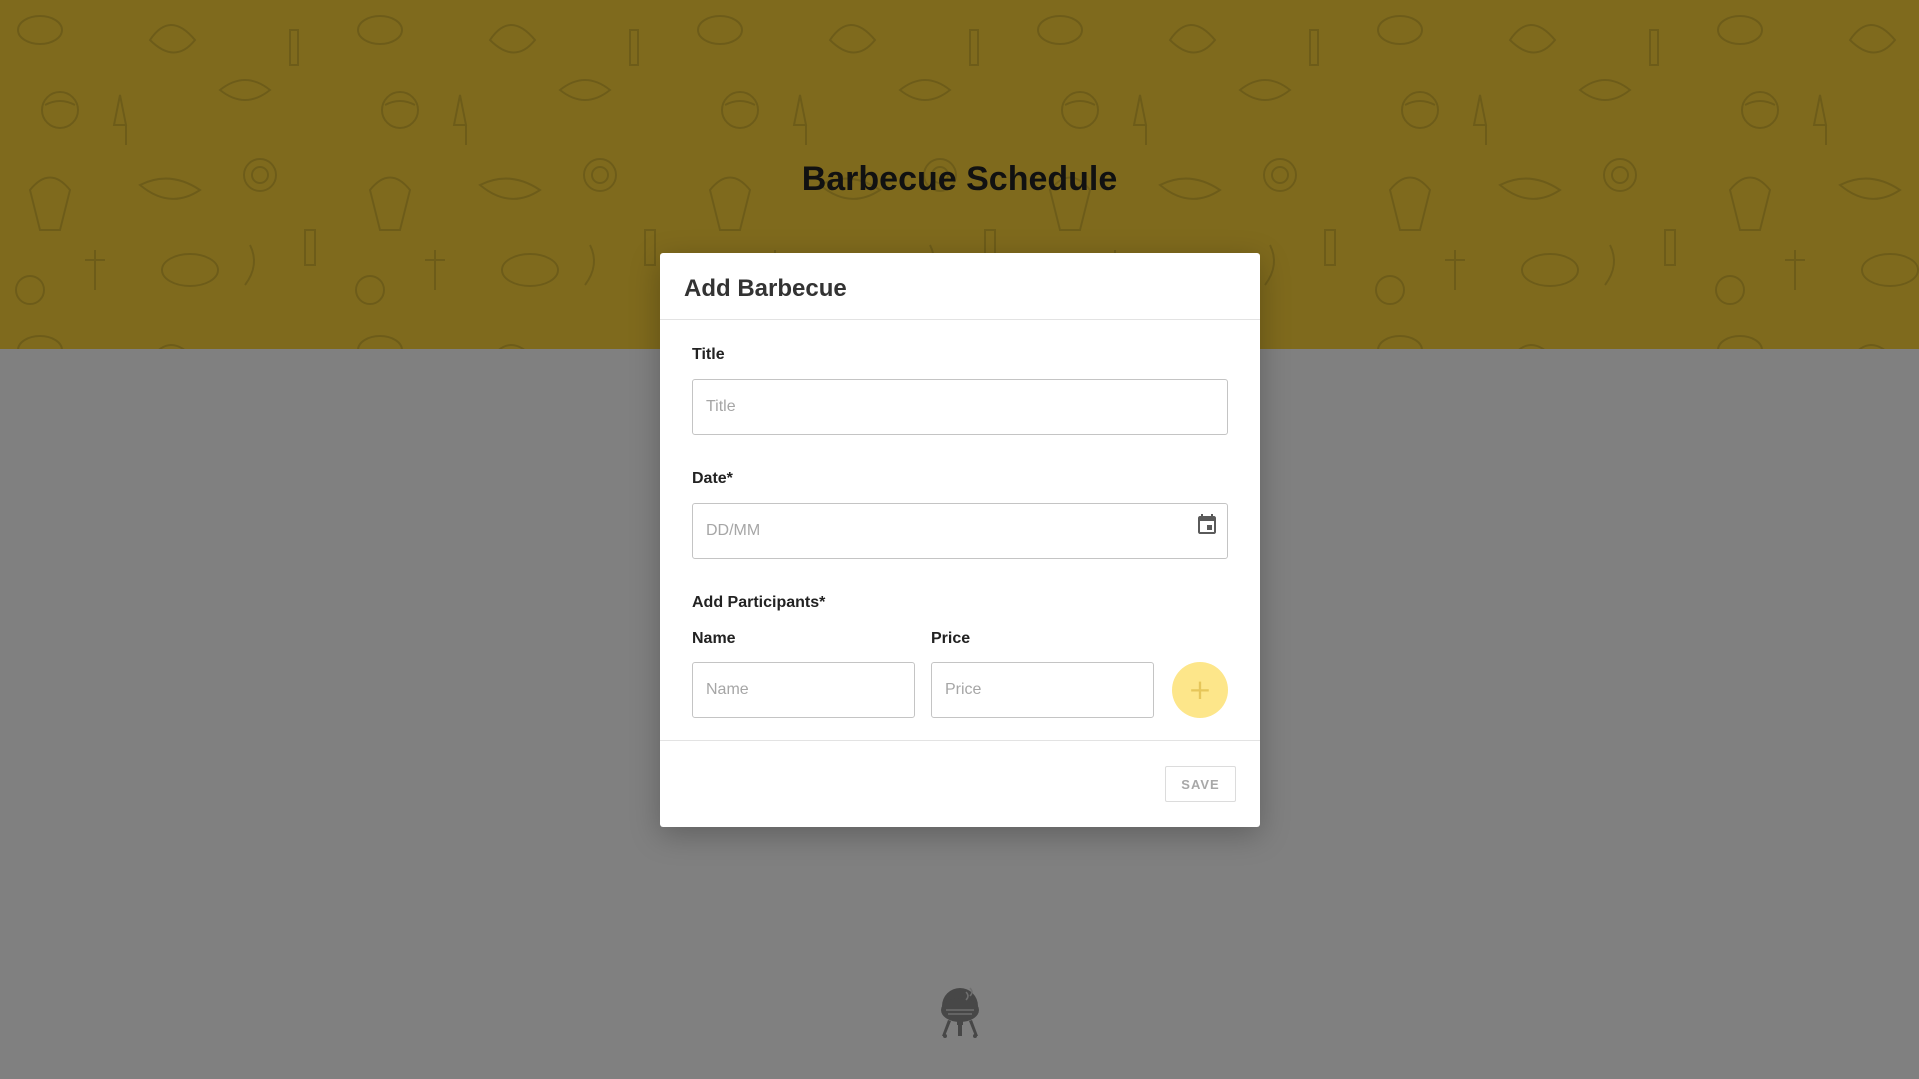  What do you see at coordinates (759, 602) in the screenshot?
I see `participants-label: Add Participants*` at bounding box center [759, 602].